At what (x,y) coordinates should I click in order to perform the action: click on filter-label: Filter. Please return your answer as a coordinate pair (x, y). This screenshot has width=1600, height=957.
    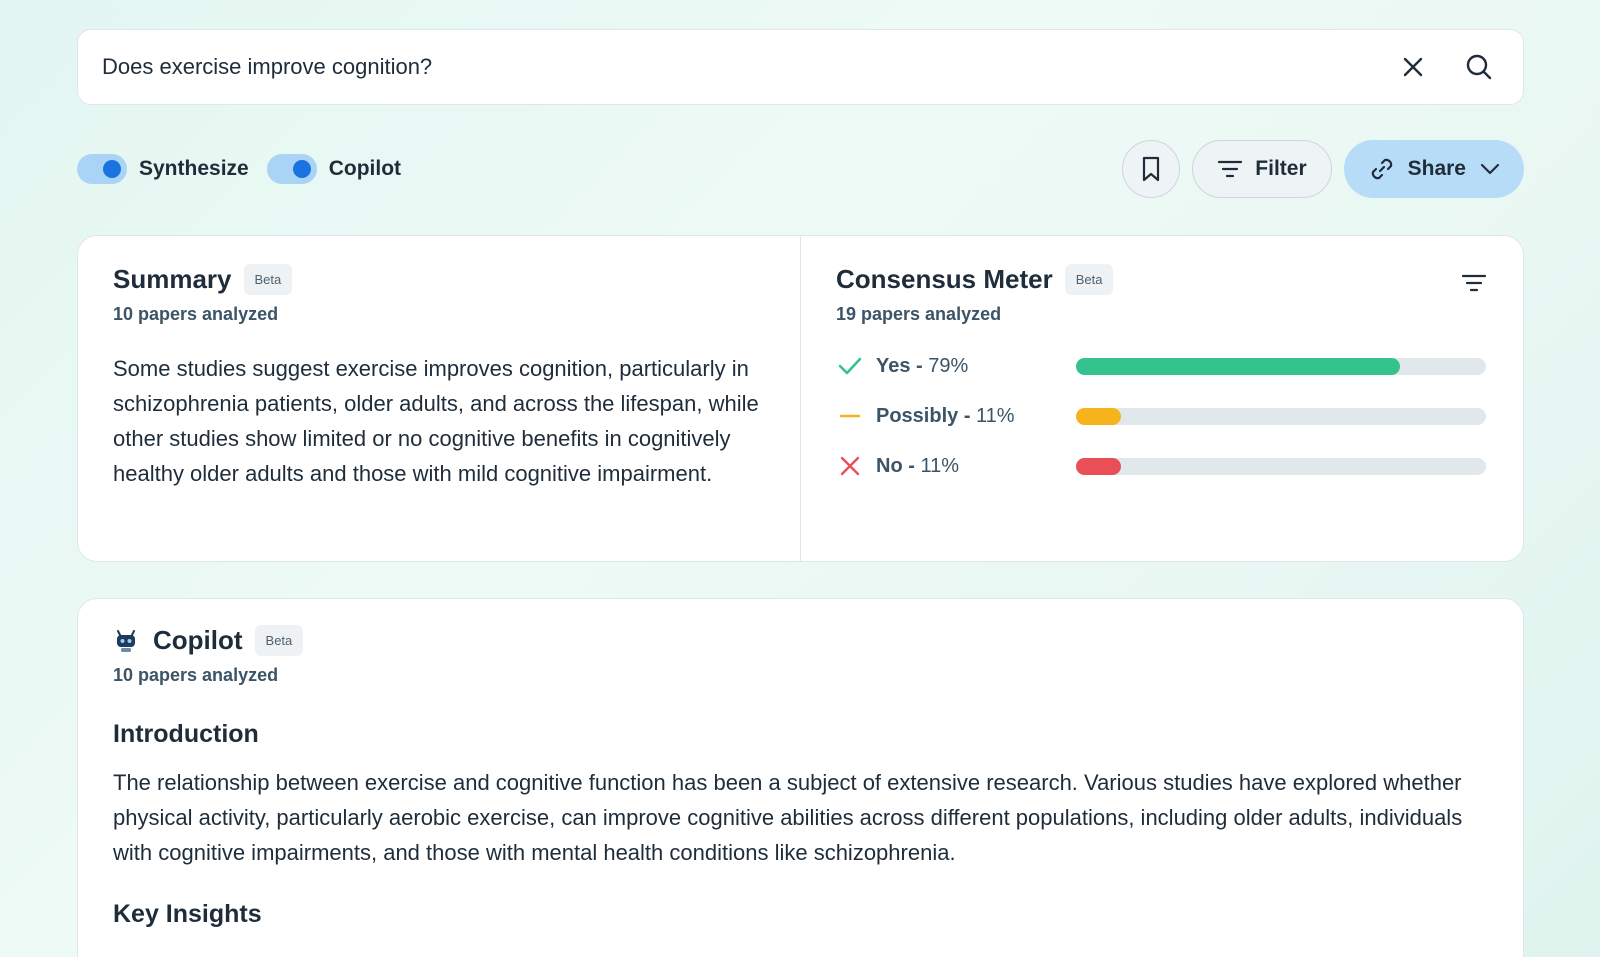
    Looking at the image, I should click on (1281, 168).